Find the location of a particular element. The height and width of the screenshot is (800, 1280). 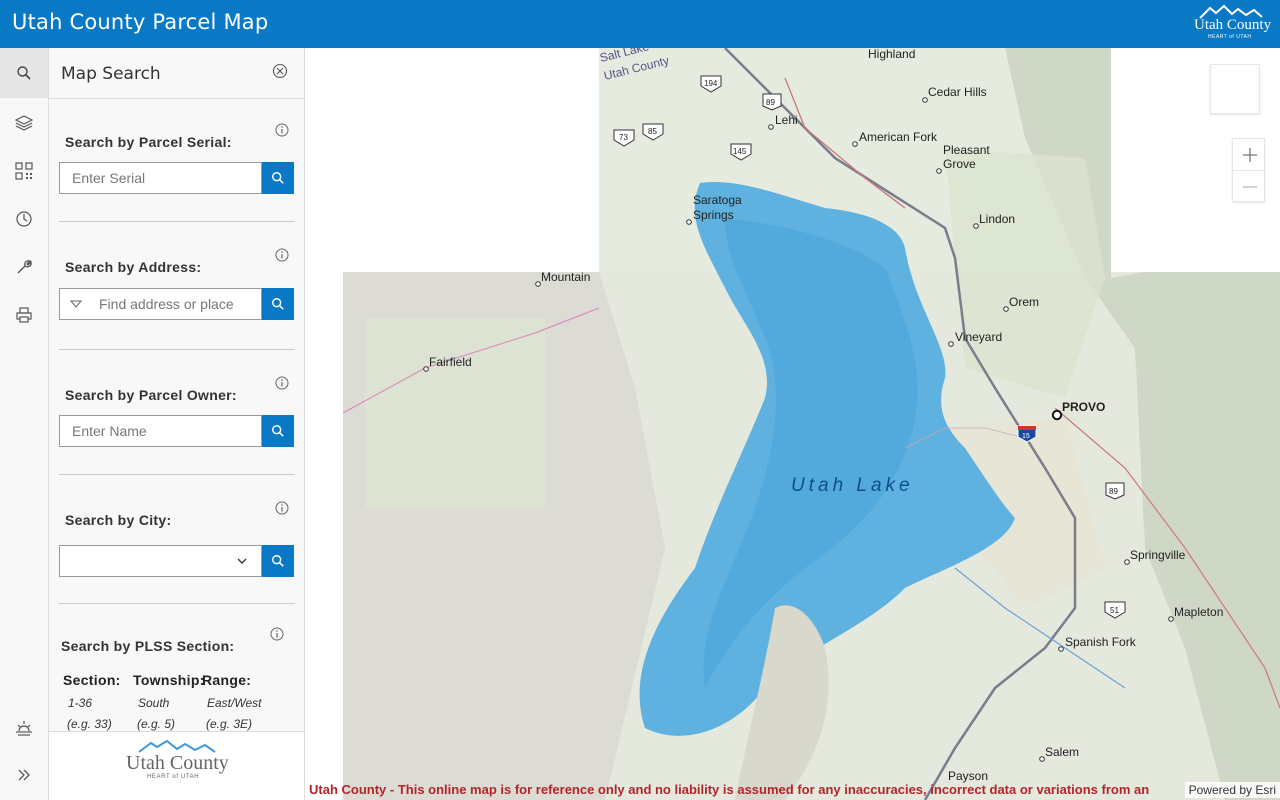

place-label: Orem is located at coordinates (1024, 302).